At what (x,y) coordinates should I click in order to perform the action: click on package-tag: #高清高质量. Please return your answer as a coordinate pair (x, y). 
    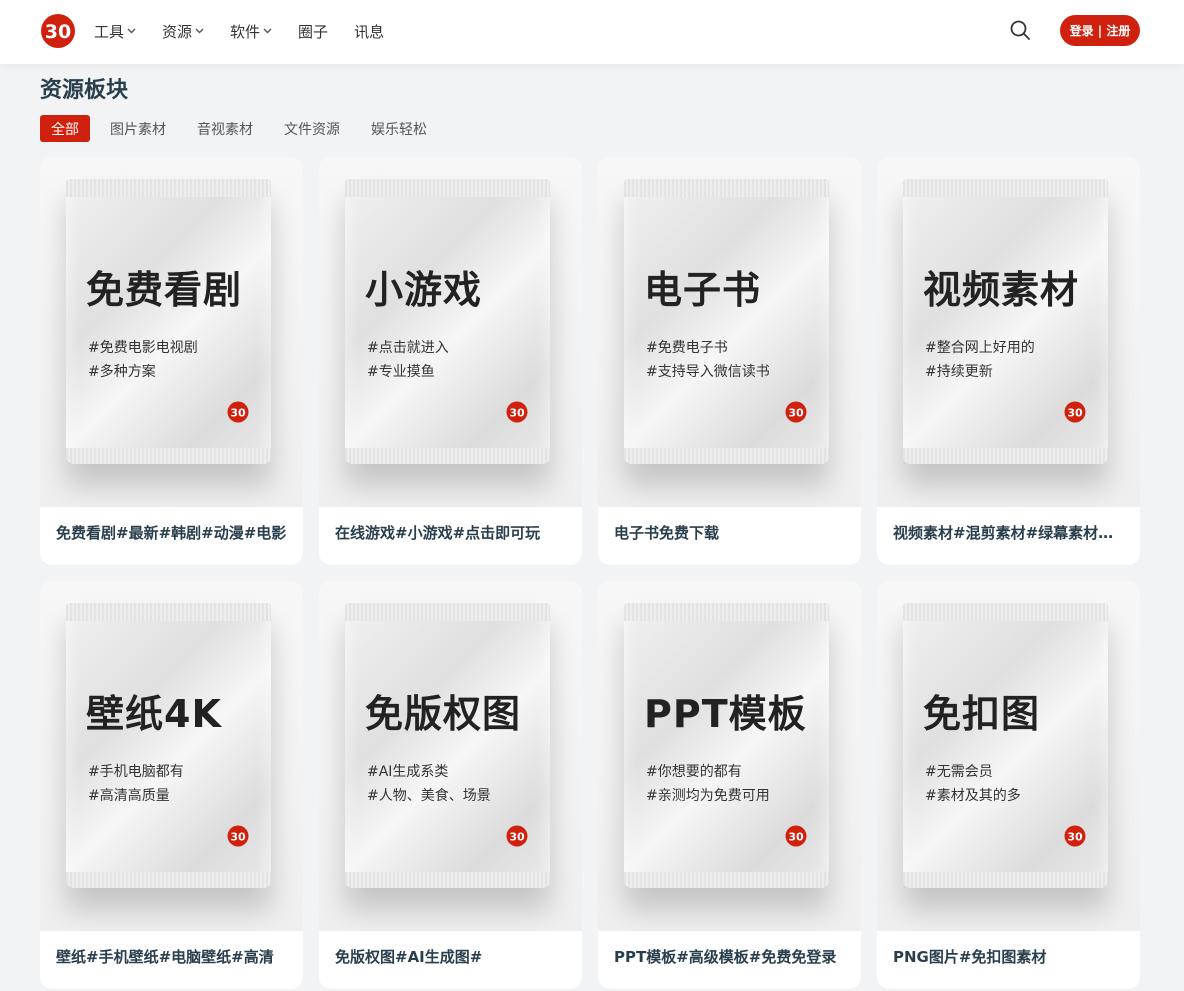
    Looking at the image, I should click on (129, 796).